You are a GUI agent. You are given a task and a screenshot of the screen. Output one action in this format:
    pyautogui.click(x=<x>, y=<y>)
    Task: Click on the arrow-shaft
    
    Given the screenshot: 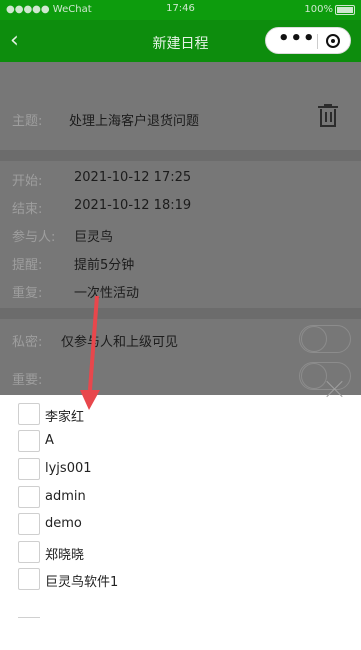 What is the action you would take?
    pyautogui.click(x=93, y=343)
    